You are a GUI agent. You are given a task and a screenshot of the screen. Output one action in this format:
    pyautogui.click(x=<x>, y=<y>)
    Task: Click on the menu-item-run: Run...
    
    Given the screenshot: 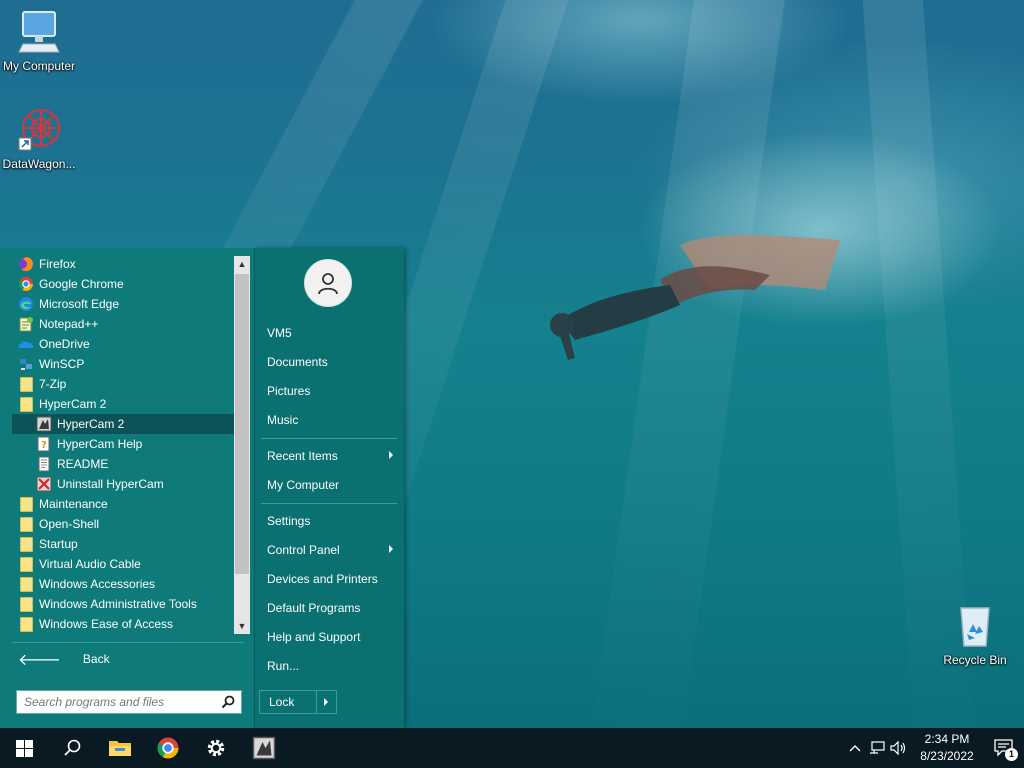 What is the action you would take?
    pyautogui.click(x=332, y=666)
    